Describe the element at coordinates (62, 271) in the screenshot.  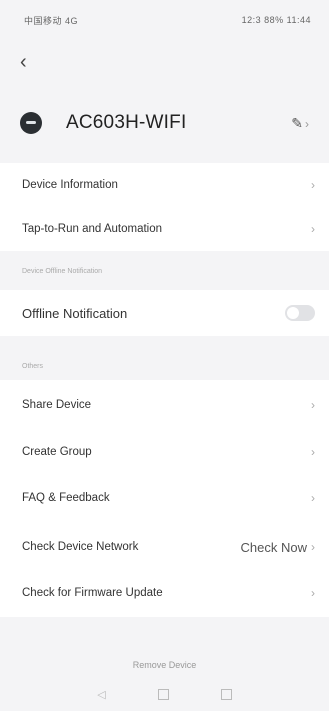
I see `section-title-offline: Device Offline Notification` at that location.